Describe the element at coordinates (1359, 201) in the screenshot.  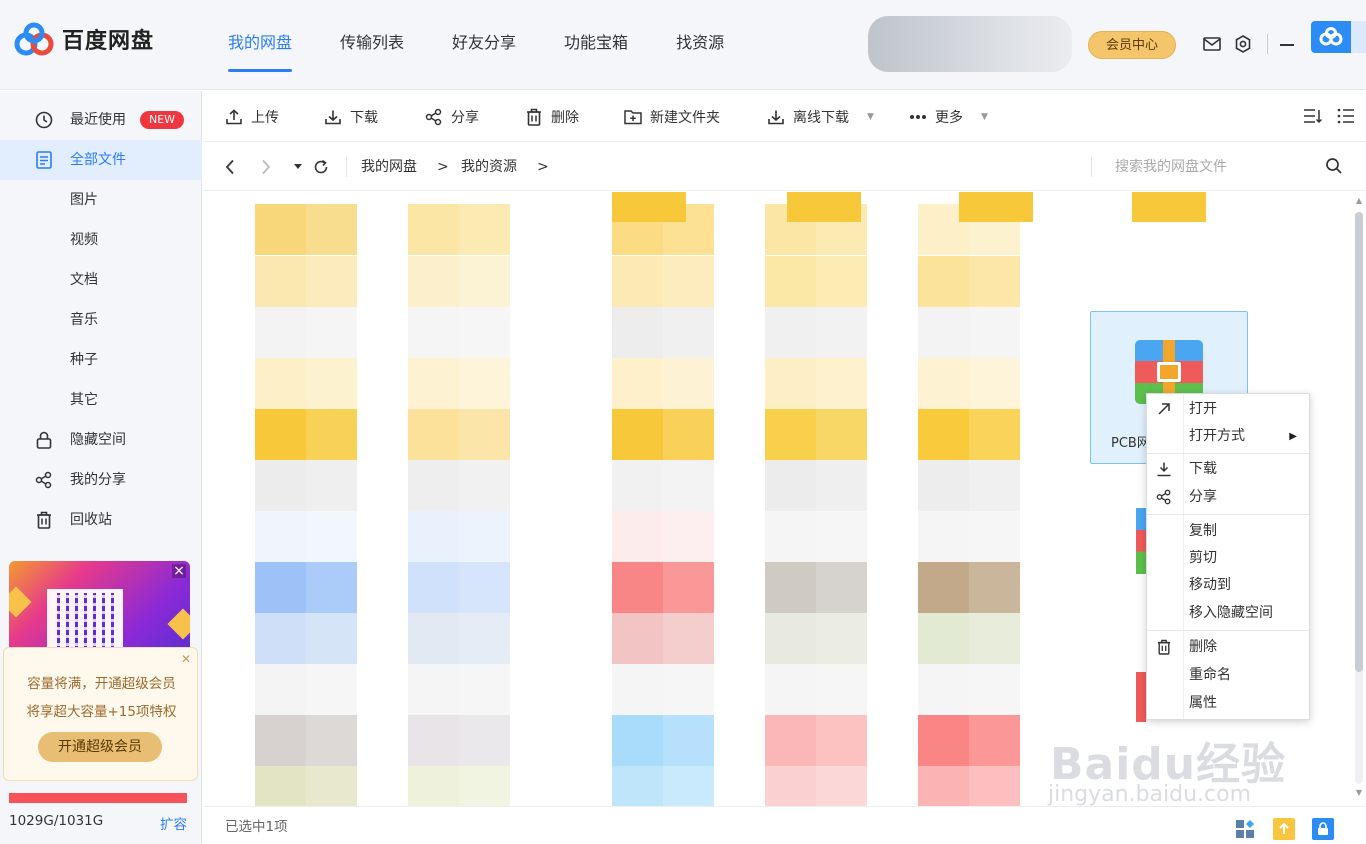
I see `scroll-up-icon: ▲` at that location.